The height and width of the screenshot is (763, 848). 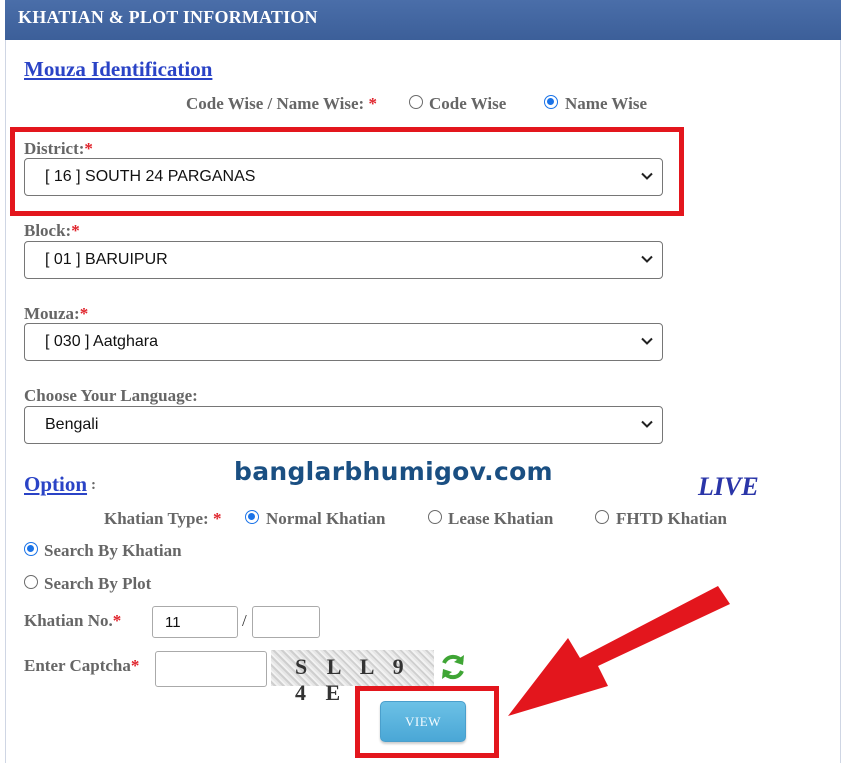 I want to click on block-select: [ 01 ] BARUIPUR, so click(x=343, y=260).